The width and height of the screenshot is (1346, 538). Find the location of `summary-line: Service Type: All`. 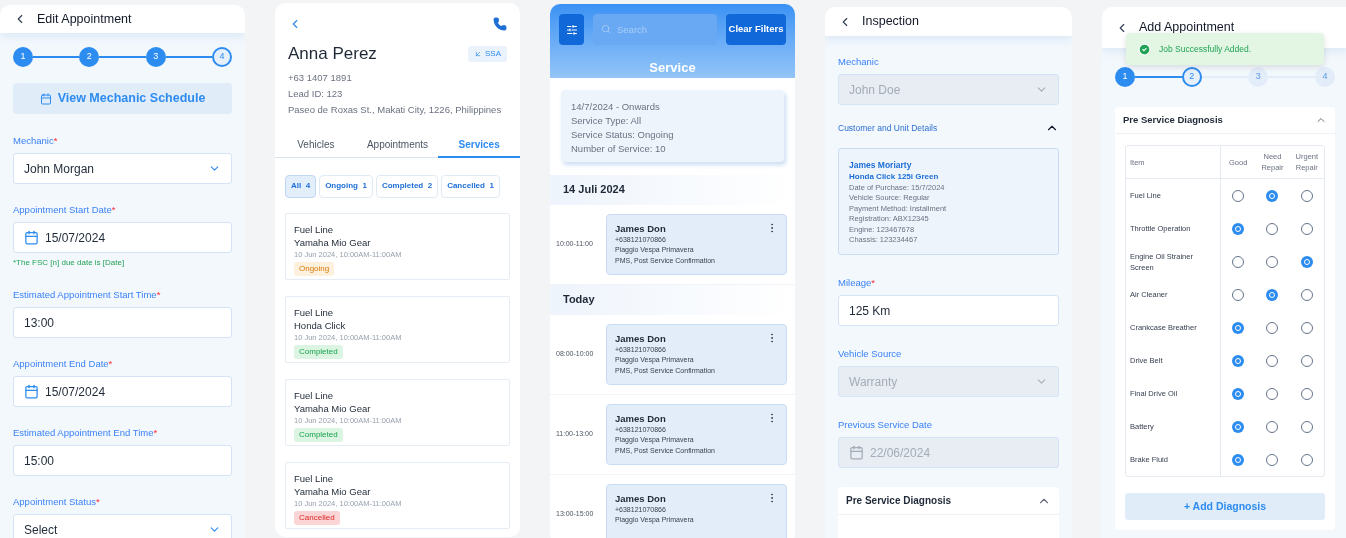

summary-line: Service Type: All is located at coordinates (607, 120).